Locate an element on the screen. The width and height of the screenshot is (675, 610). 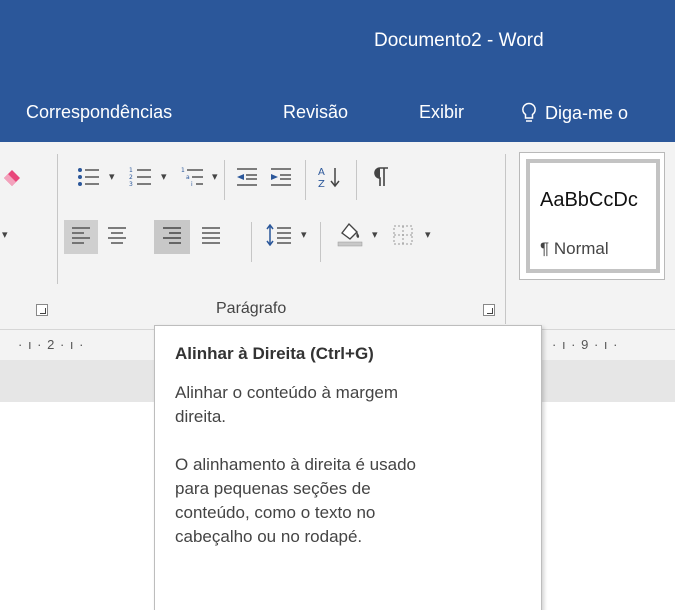
shading-dropdown: ▾ is located at coordinates (375, 234).